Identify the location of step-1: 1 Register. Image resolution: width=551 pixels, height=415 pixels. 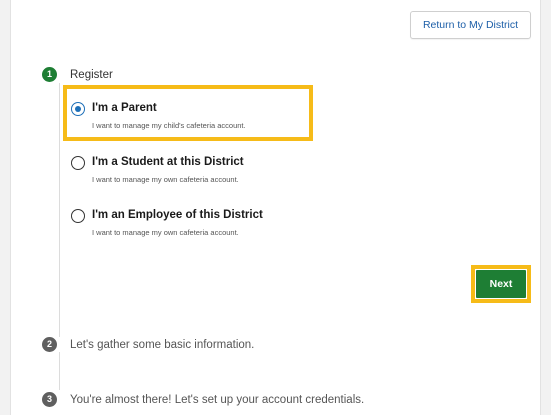
(77, 74).